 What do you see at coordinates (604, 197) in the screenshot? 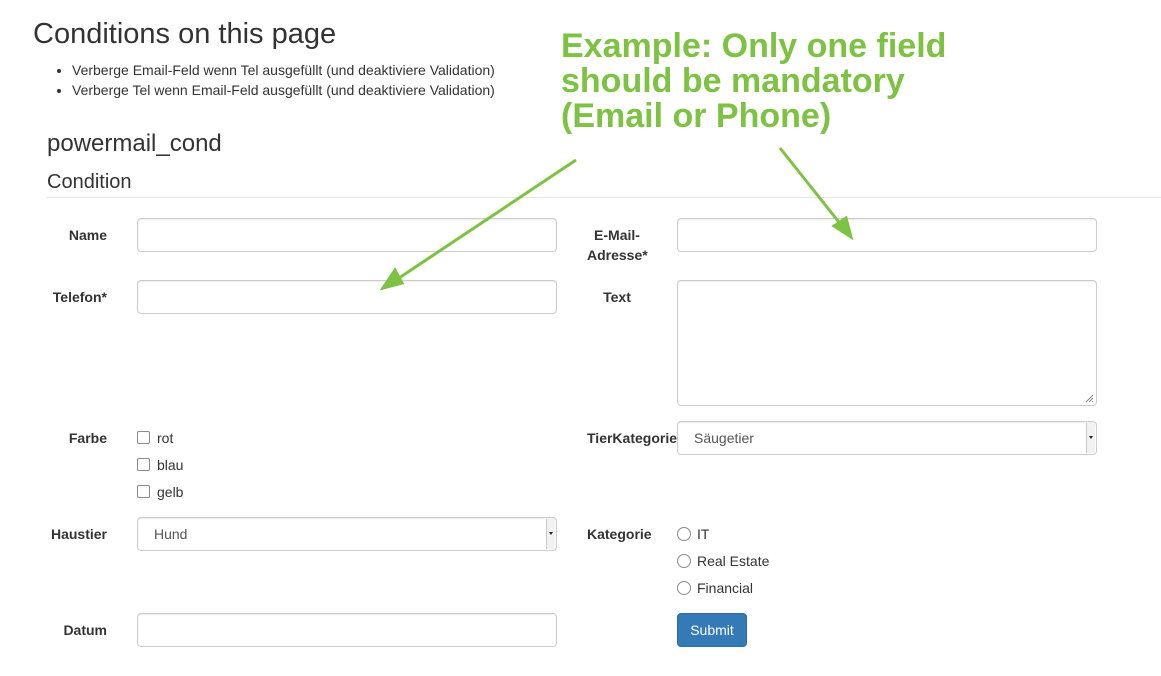
I see `legend-divider` at bounding box center [604, 197].